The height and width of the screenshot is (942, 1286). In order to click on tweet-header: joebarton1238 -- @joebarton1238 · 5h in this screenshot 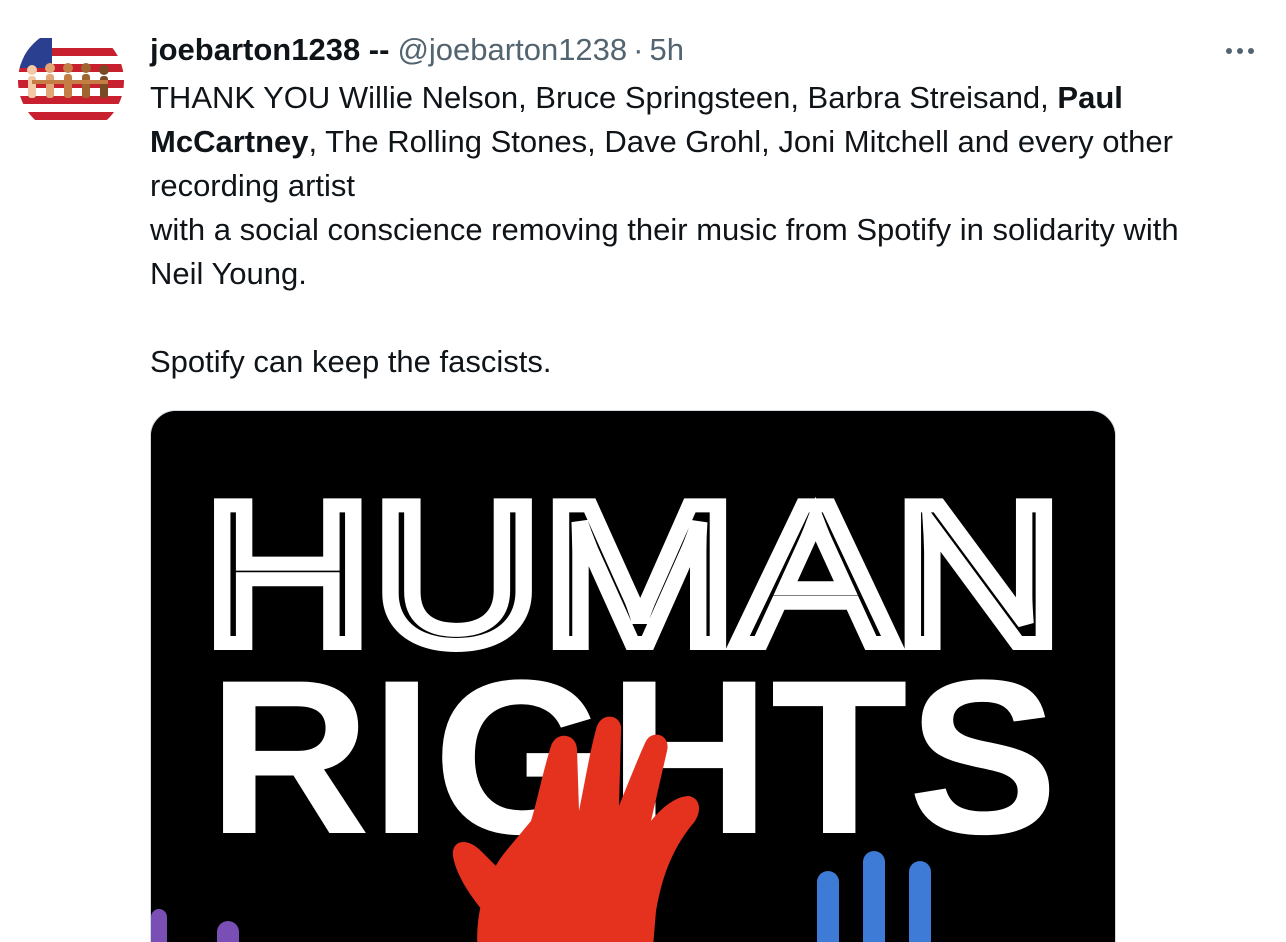, I will do `click(417, 50)`.